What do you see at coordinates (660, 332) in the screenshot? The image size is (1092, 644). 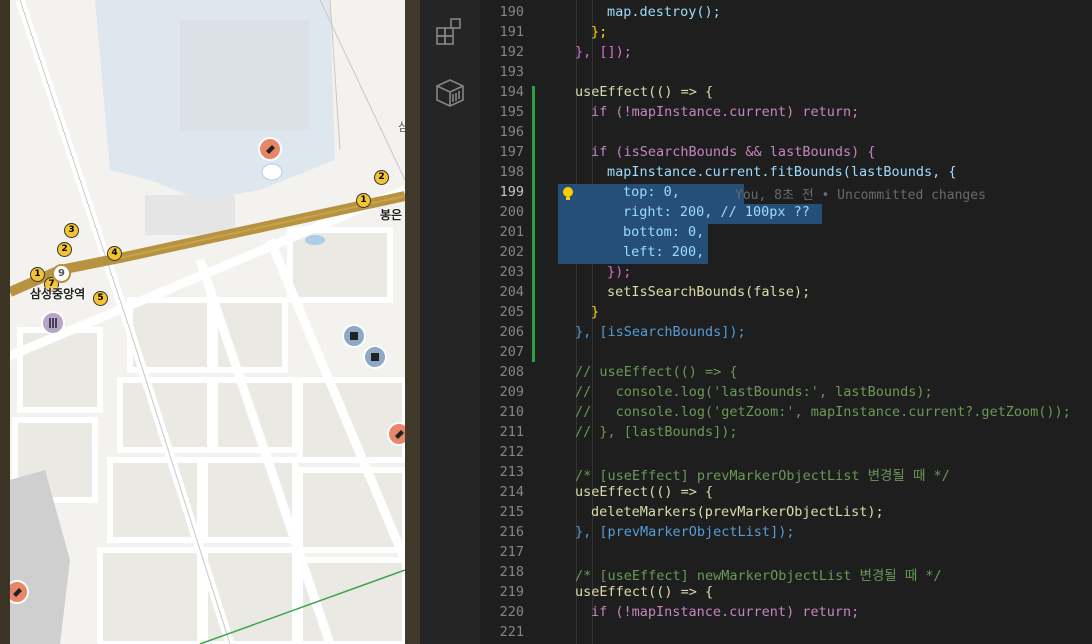 I see `code-line: }, [isSearchBounds]);` at bounding box center [660, 332].